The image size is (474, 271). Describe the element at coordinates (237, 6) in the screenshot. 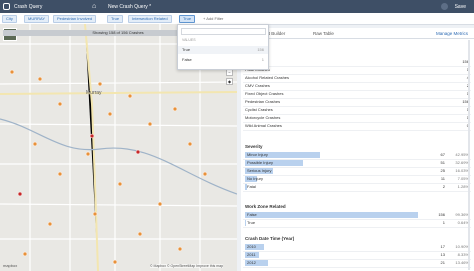

I see `top-bar: Crash Query ⌂ New Crash Query * Save` at that location.